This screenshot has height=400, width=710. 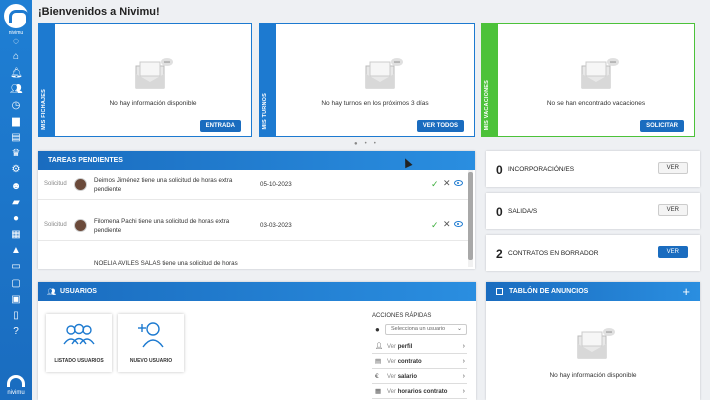 I want to click on bottom-logo-text: nivimu, so click(x=16, y=393).